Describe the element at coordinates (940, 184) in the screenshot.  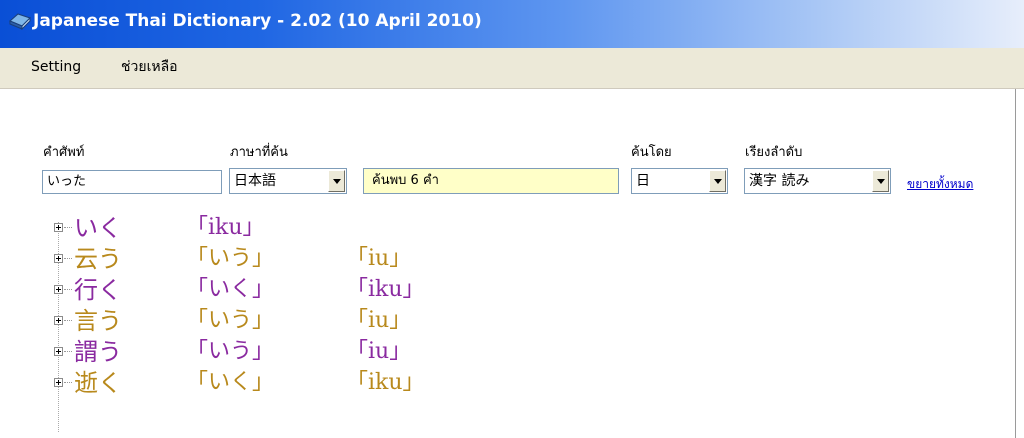
I see `expand-all-link: ขยายทั้งหมด` at that location.